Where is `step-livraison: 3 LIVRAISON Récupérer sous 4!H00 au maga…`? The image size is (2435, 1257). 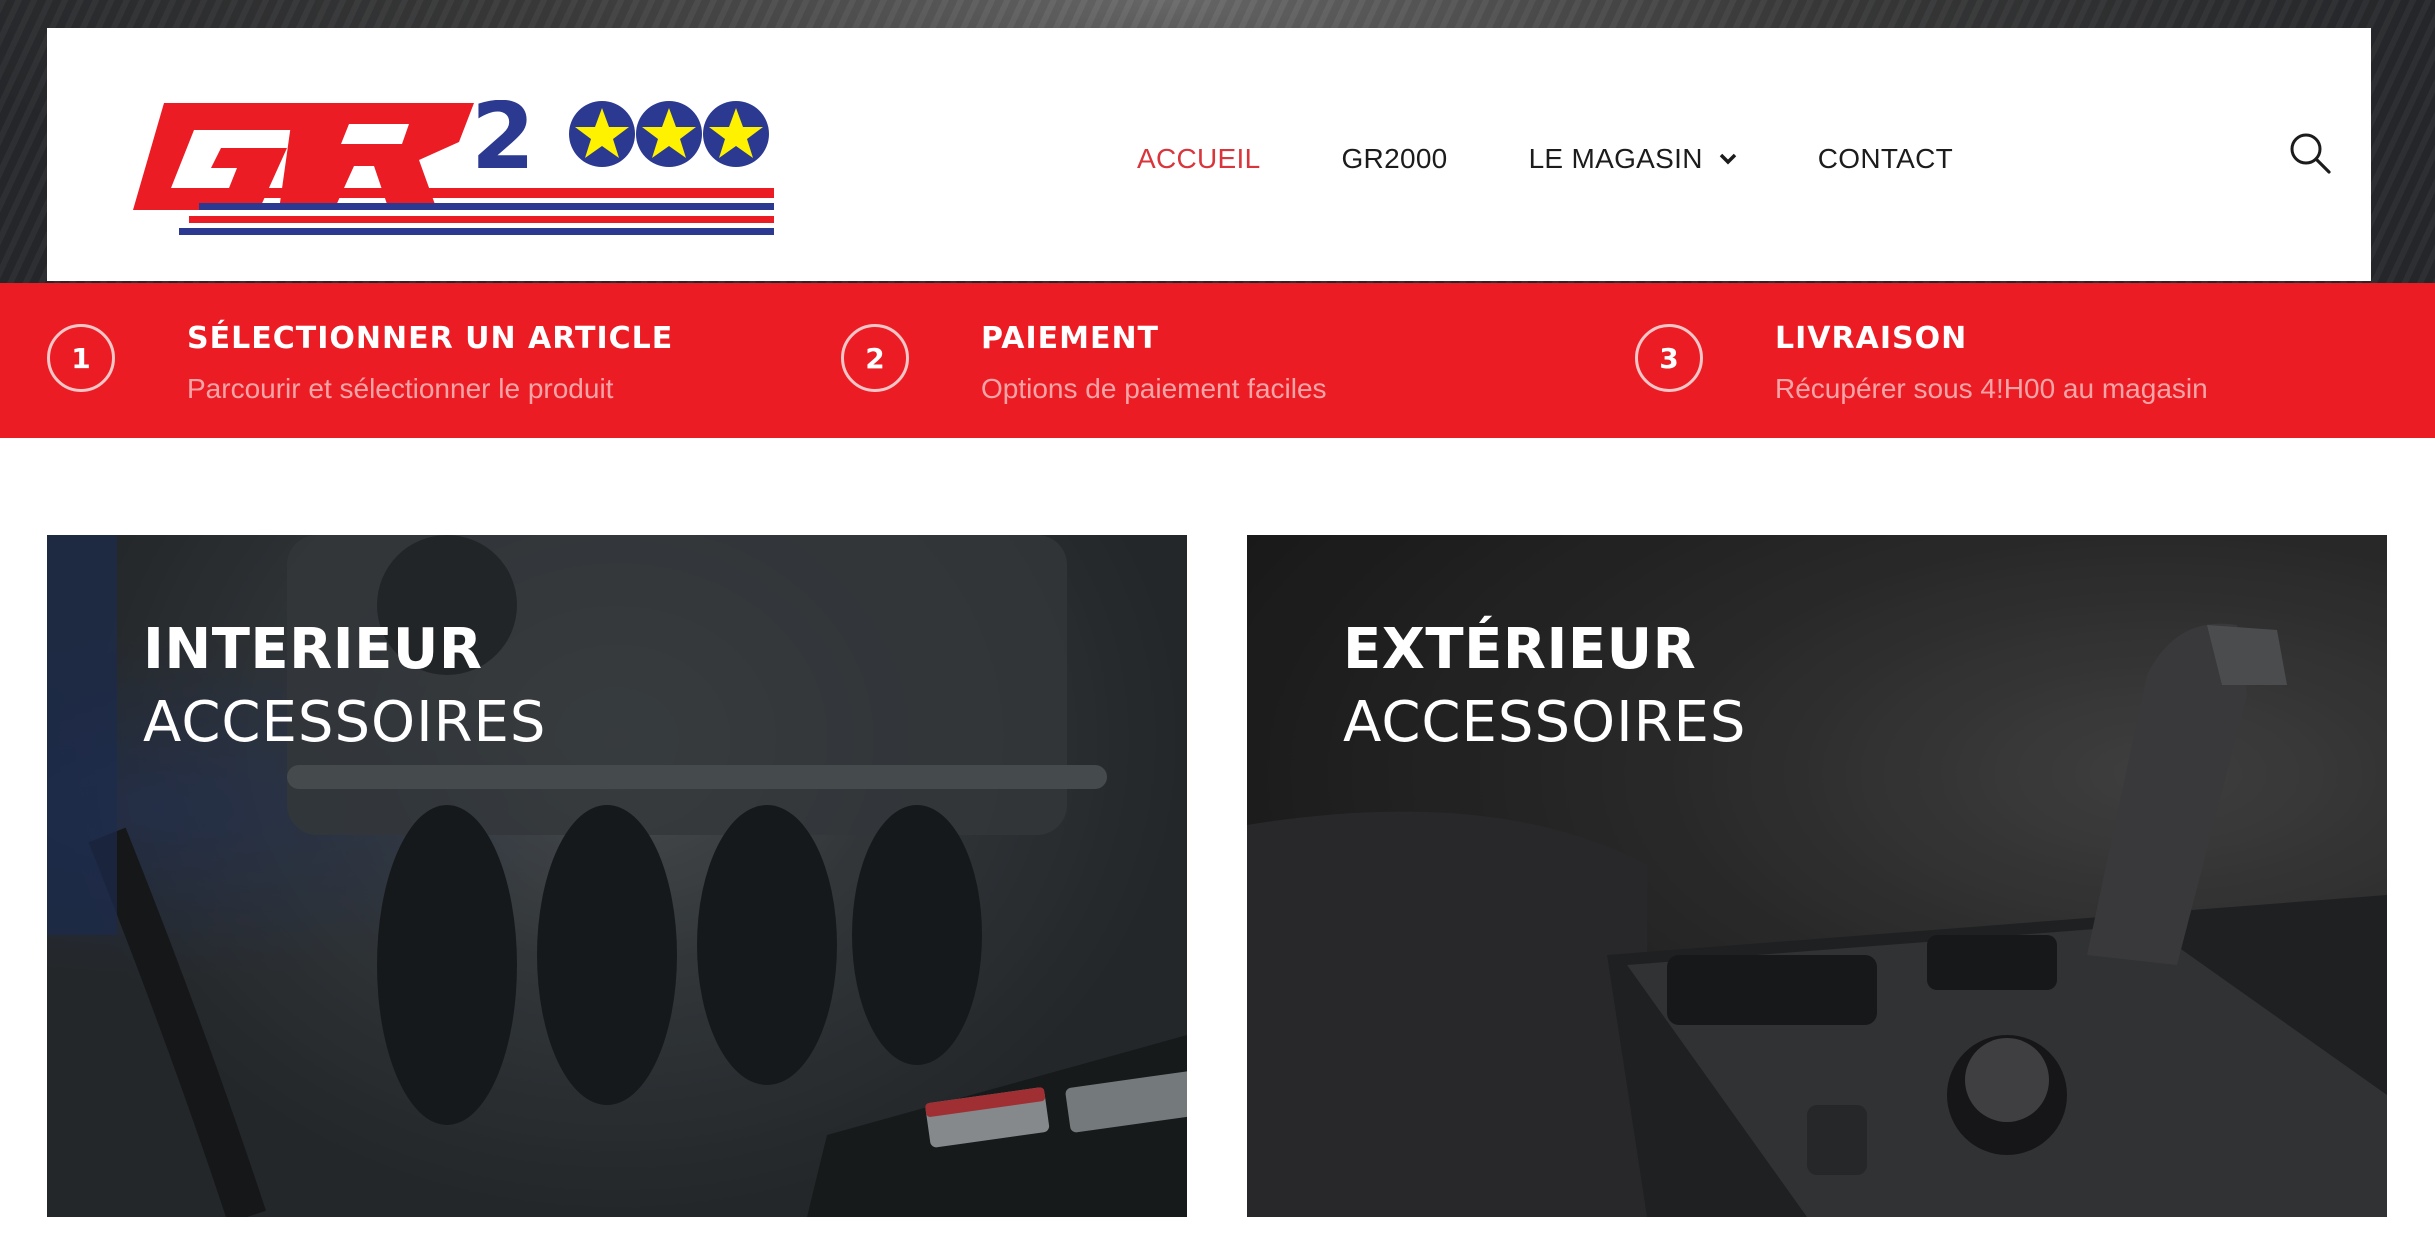
step-livraison: 3 LIVRAISON Récupérer sous 4!H00 au maga… is located at coordinates (2010, 360).